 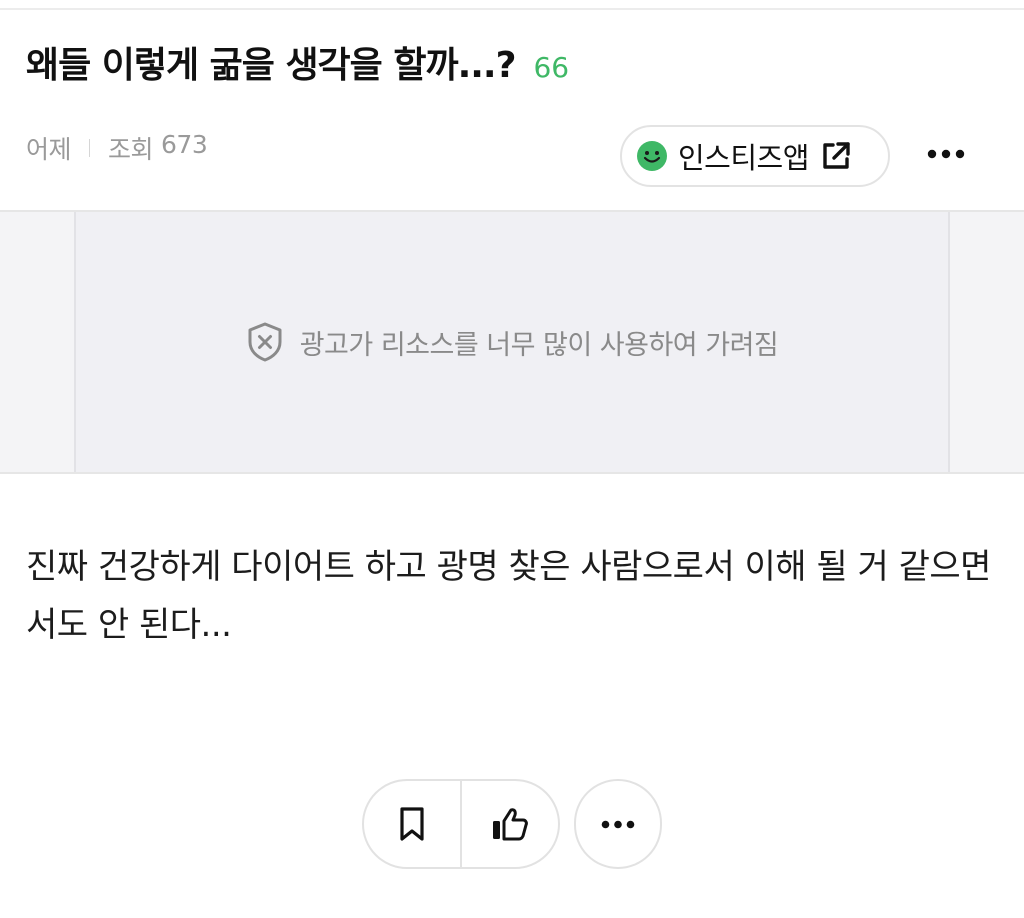 I want to click on top-divider, so click(x=512, y=9).